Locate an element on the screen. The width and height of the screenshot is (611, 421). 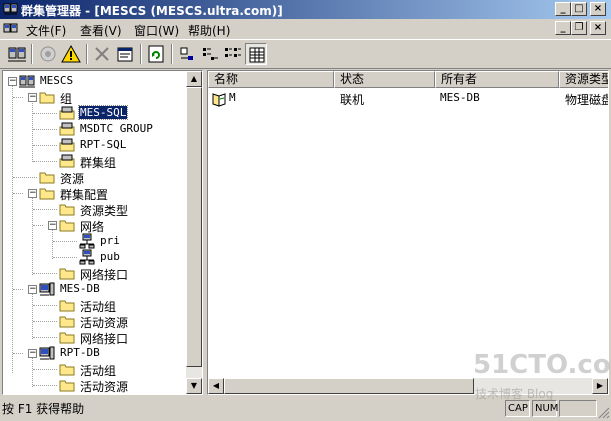
cluster-app-icon is located at coordinates (10, 9).